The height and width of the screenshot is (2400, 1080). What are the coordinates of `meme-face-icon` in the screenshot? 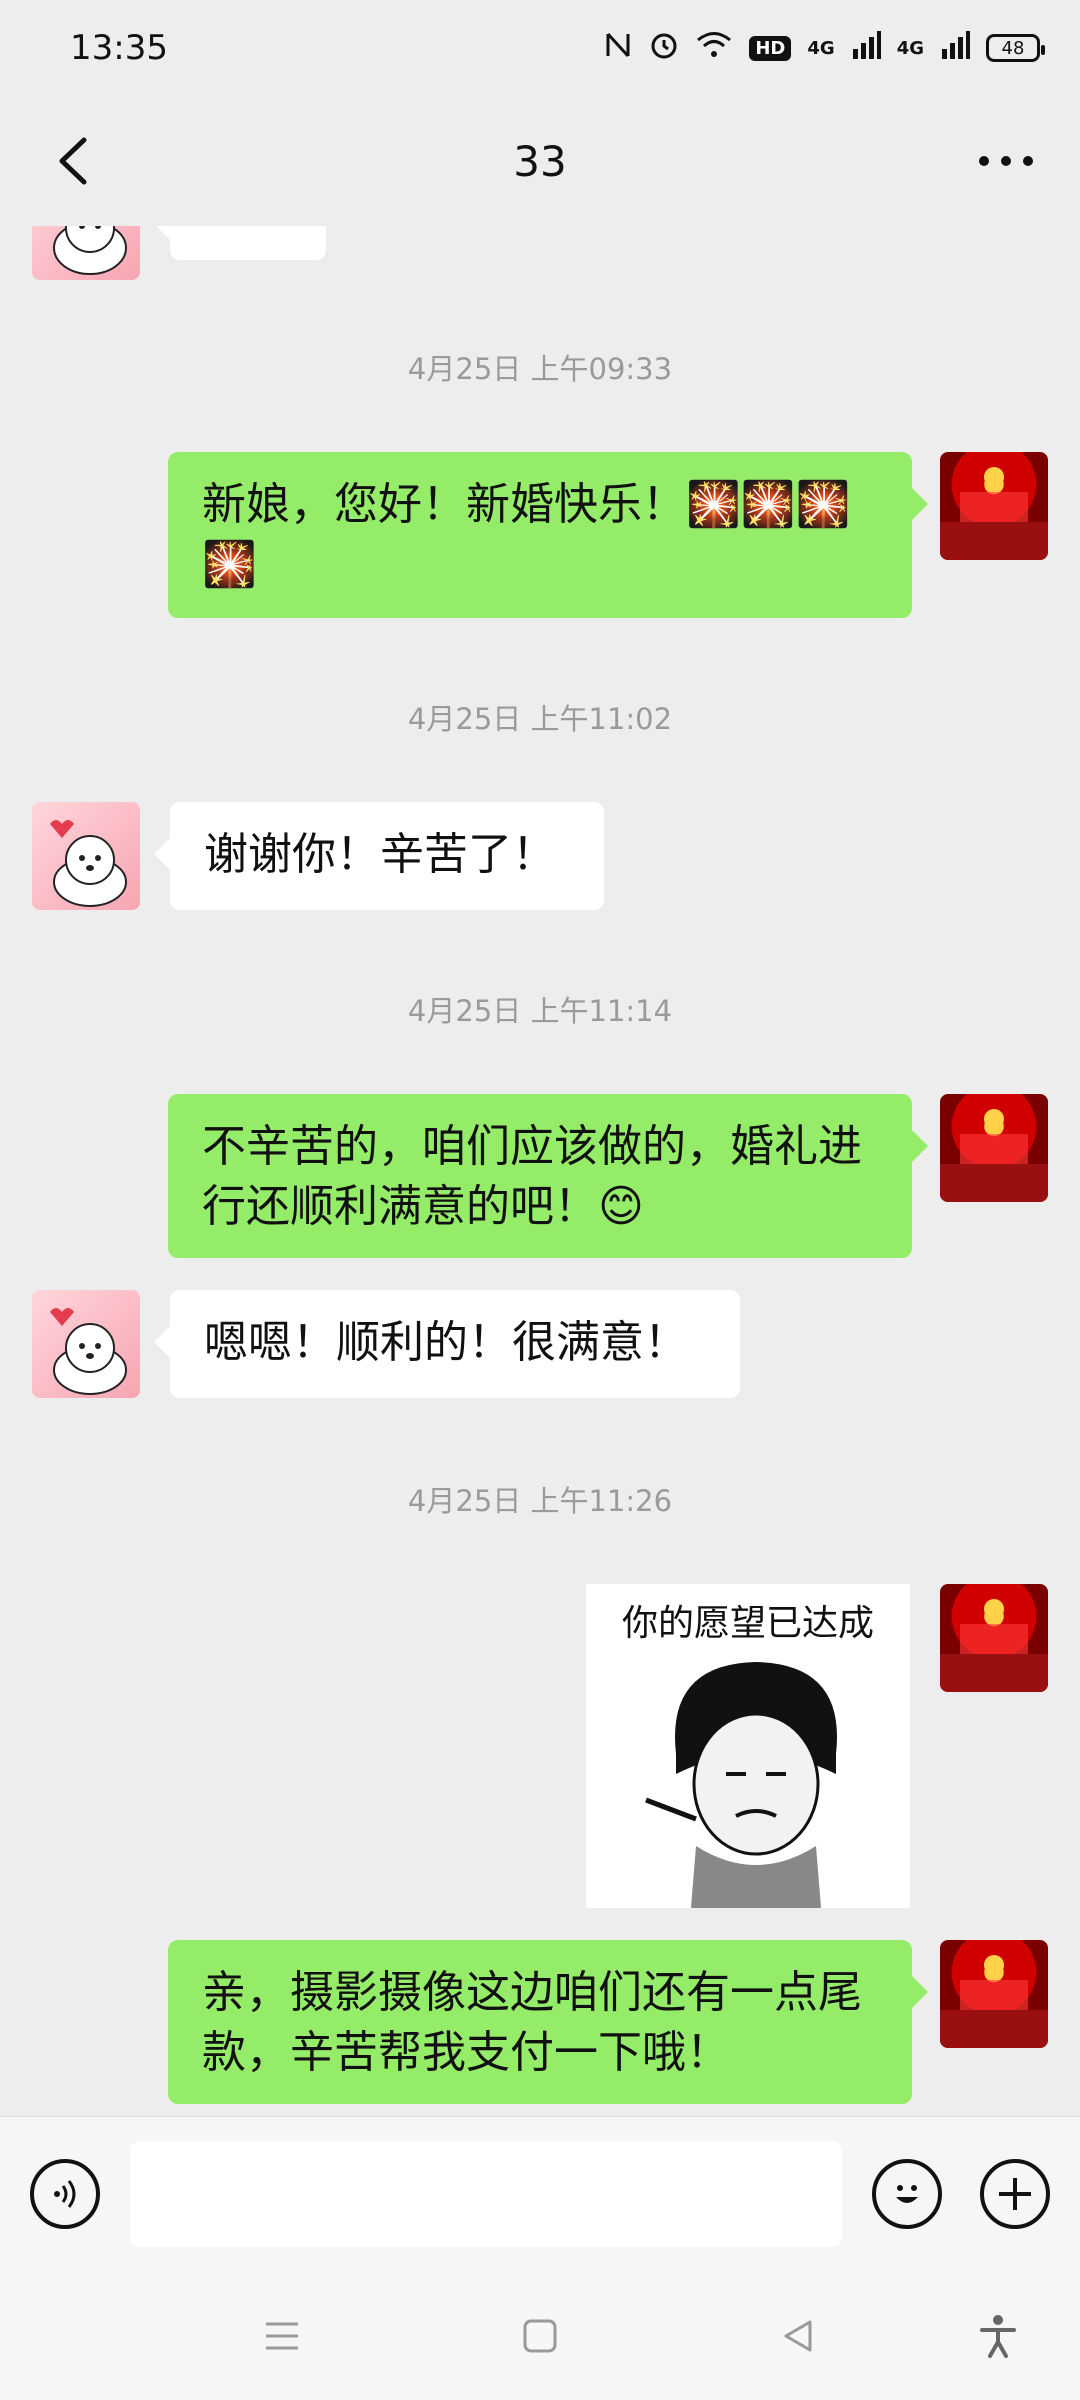 It's located at (741, 1785).